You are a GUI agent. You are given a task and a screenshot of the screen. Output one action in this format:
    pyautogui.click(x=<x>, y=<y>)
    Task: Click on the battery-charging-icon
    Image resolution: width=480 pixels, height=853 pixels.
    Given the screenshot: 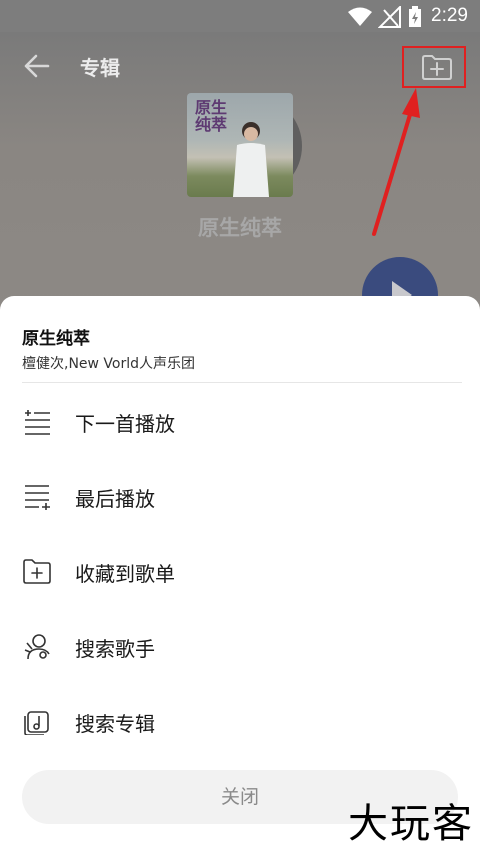 What is the action you would take?
    pyautogui.click(x=415, y=16)
    